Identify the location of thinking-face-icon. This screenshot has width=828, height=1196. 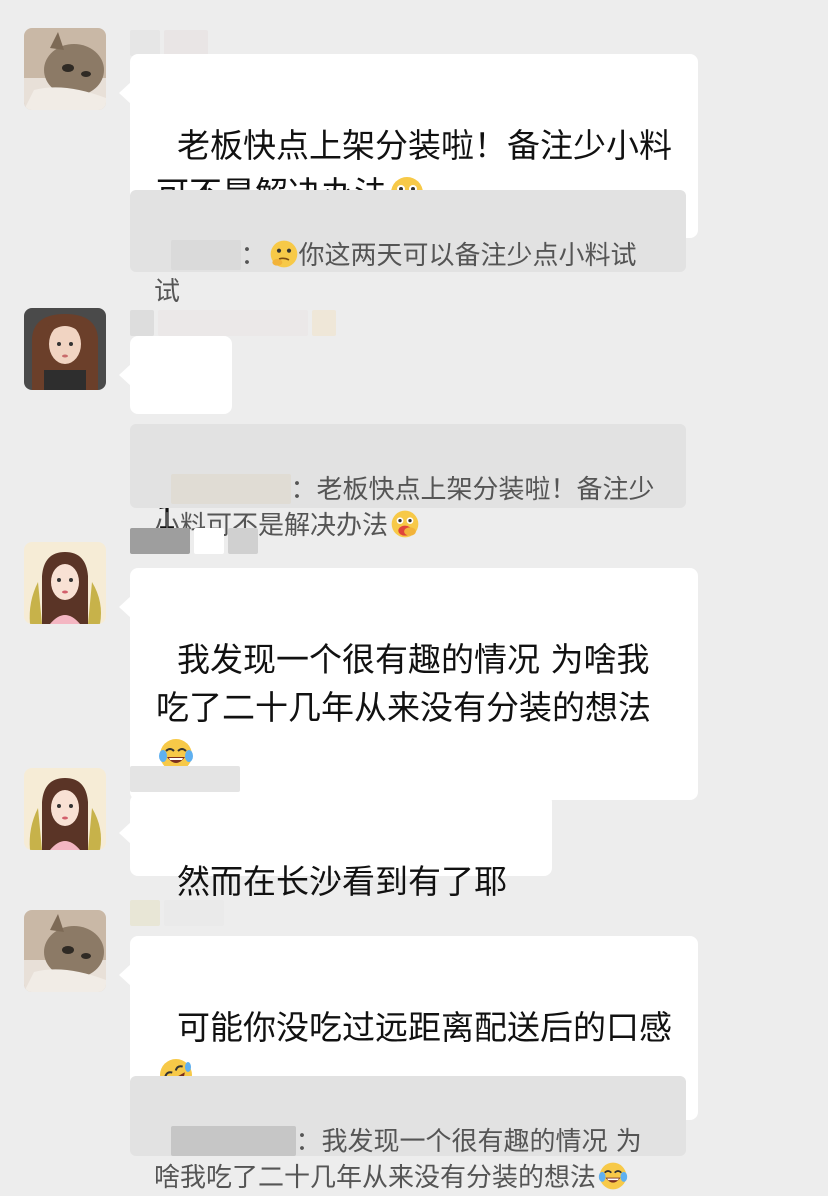
(284, 254).